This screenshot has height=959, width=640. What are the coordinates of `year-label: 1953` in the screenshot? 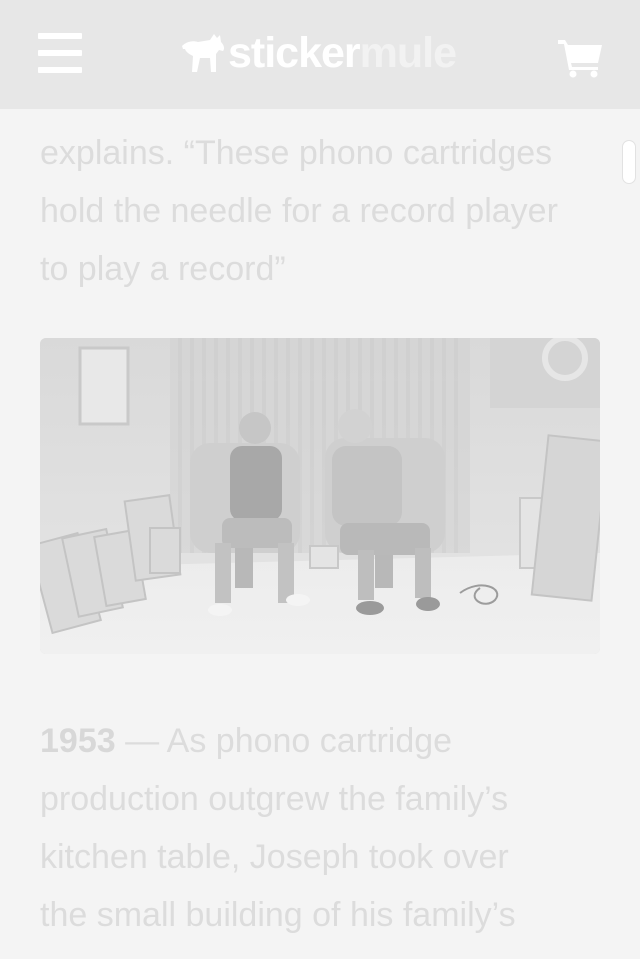 It's located at (78, 741).